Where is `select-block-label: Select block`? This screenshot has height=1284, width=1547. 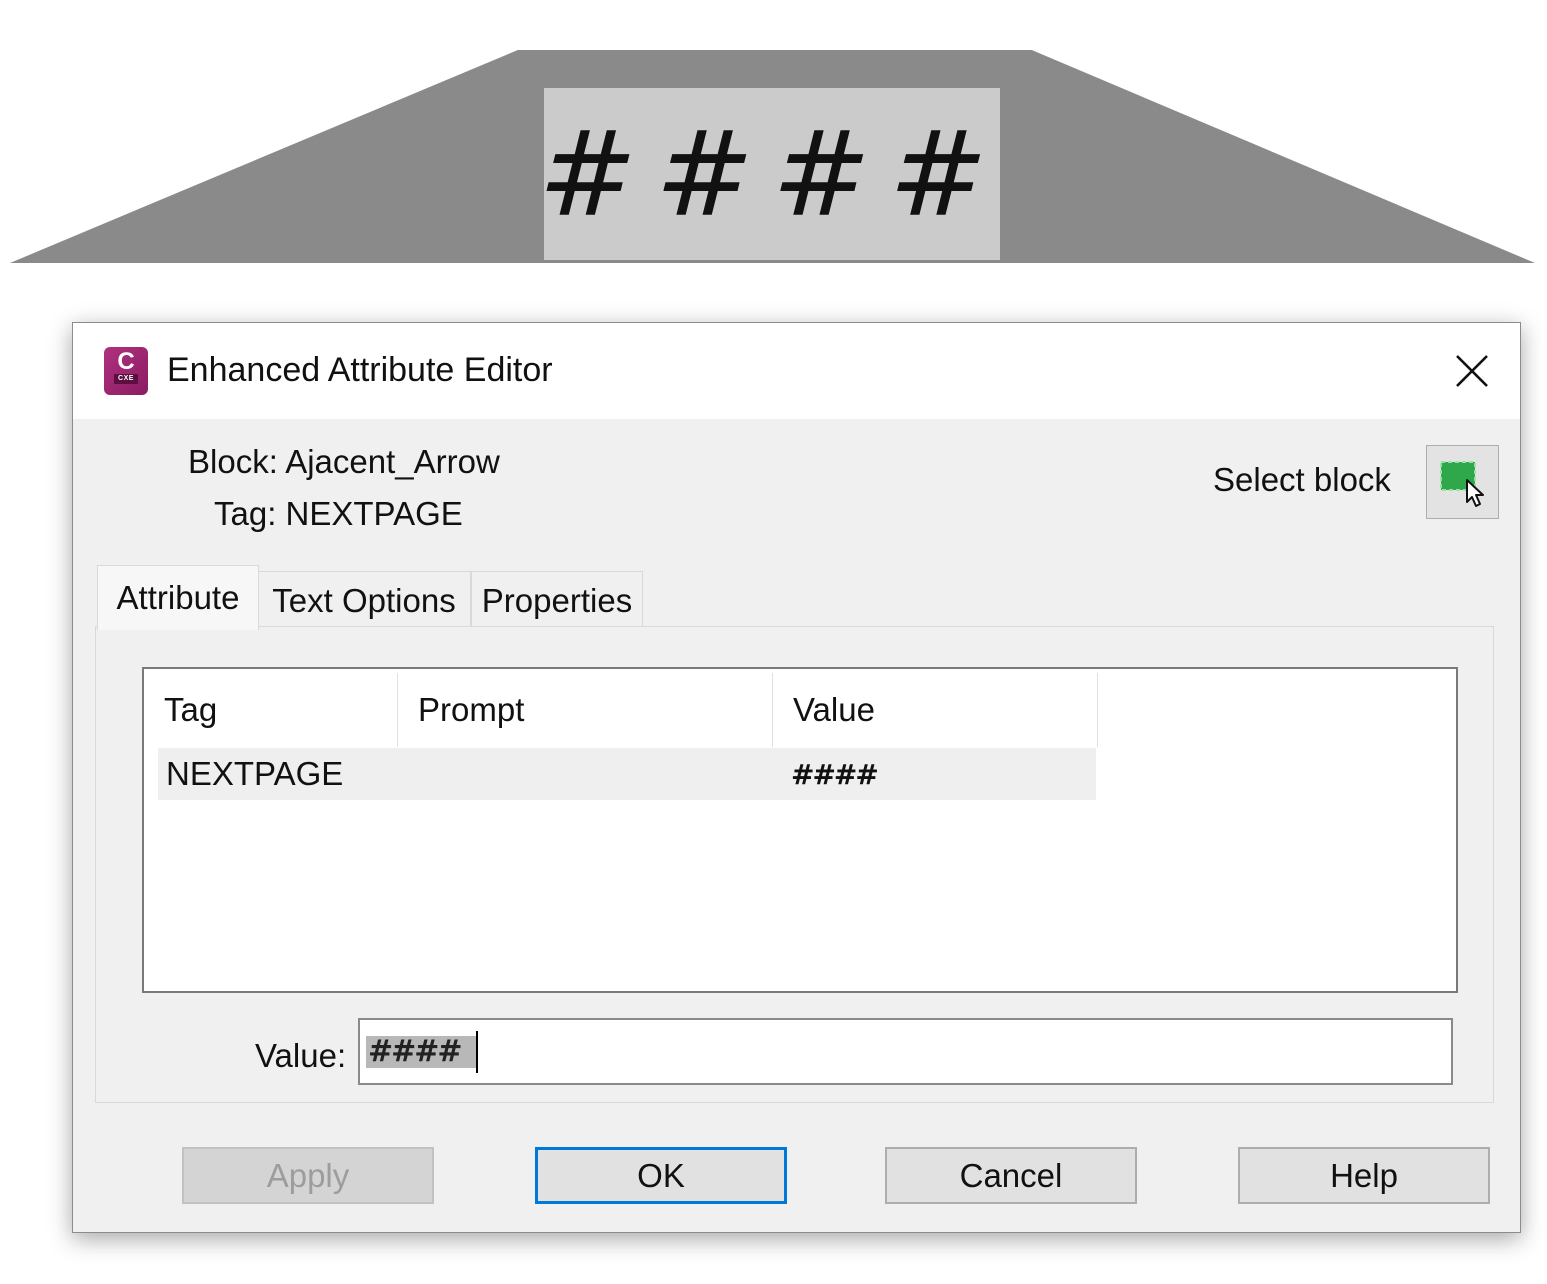
select-block-label: Select block is located at coordinates (1302, 479).